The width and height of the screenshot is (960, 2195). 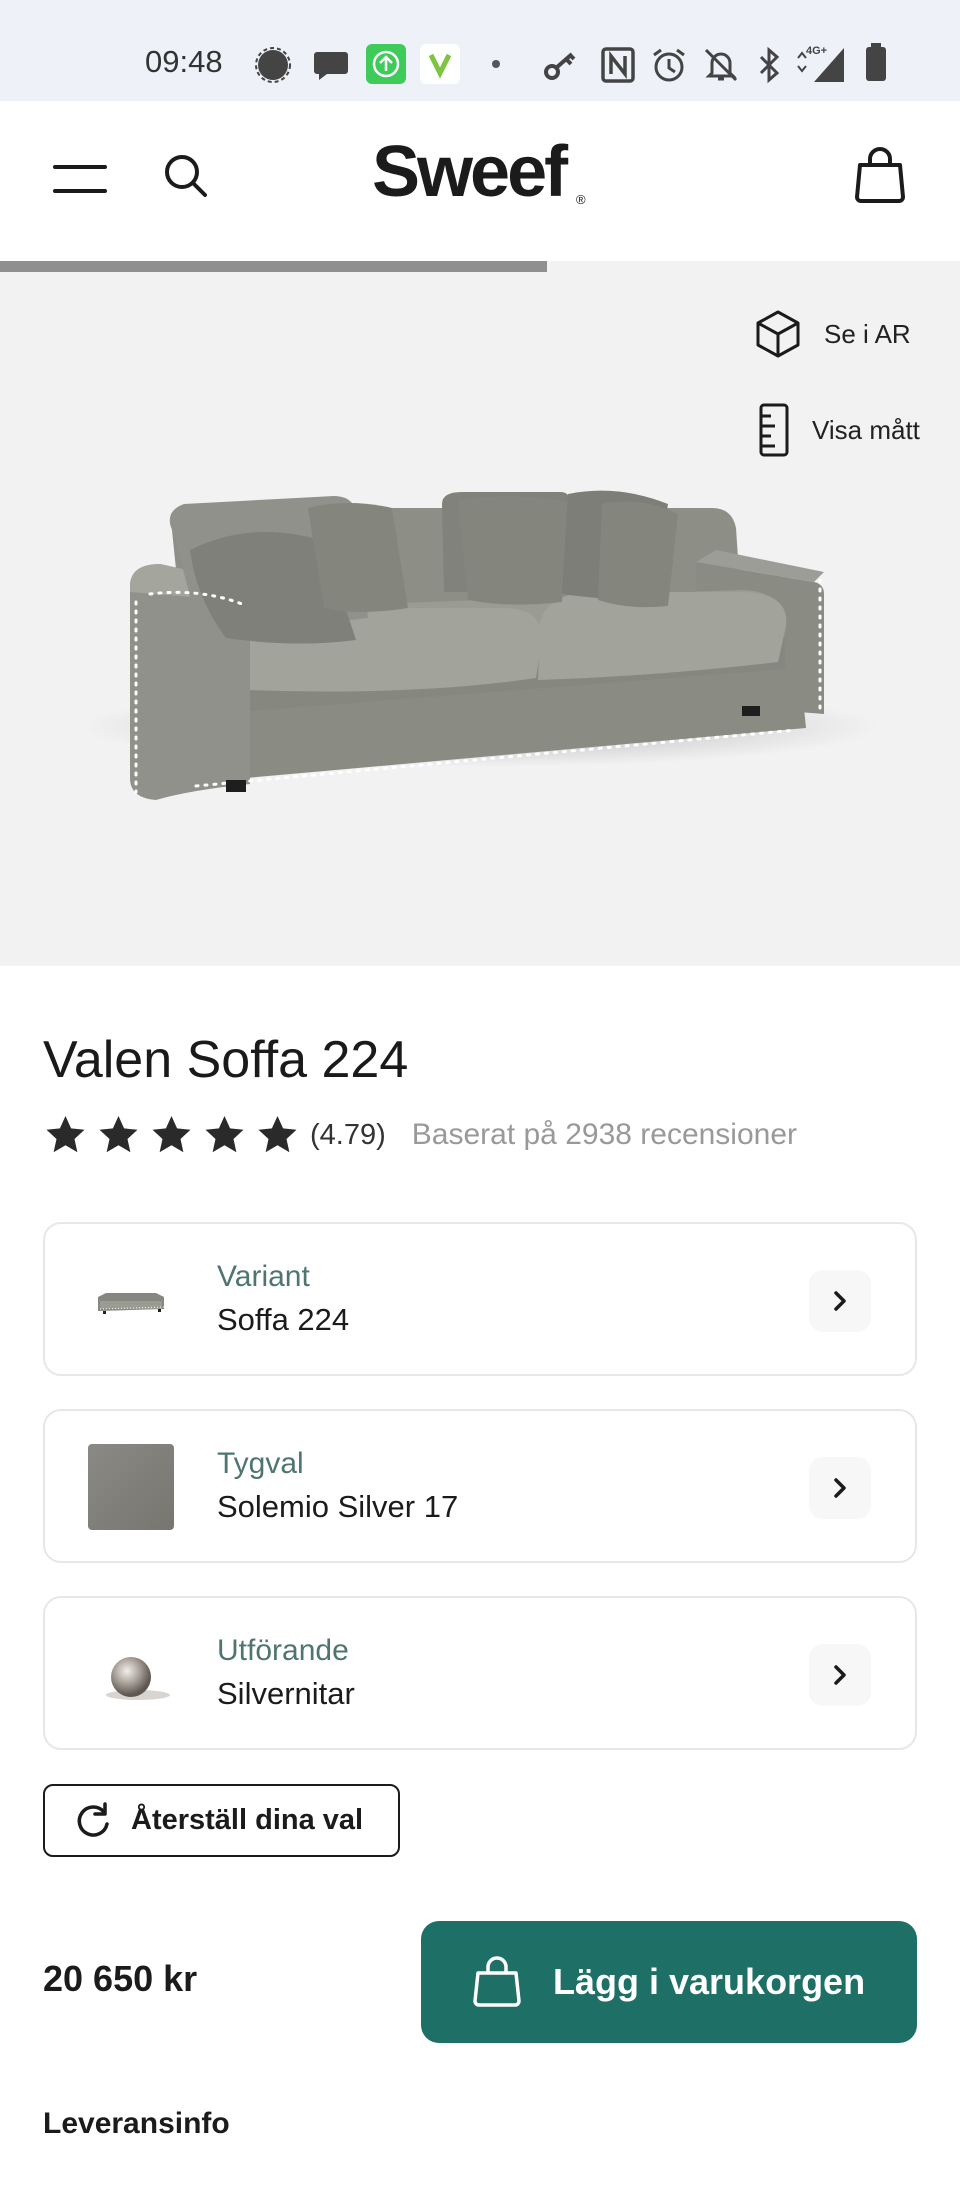 I want to click on review-count: Baserat på 2938 recensioner, so click(x=604, y=1135).